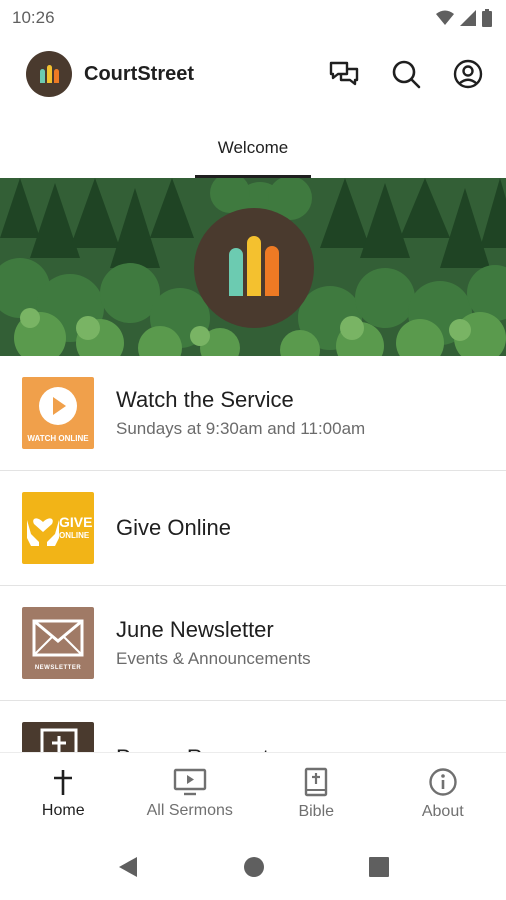  What do you see at coordinates (139, 73) in the screenshot?
I see `app-title: CourtStreet` at bounding box center [139, 73].